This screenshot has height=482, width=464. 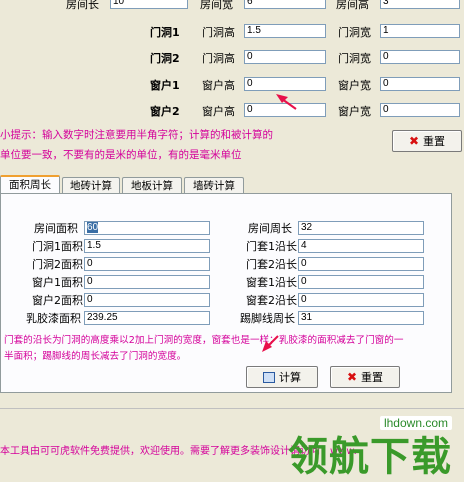 I want to click on arrow-lower, so click(x=270, y=343).